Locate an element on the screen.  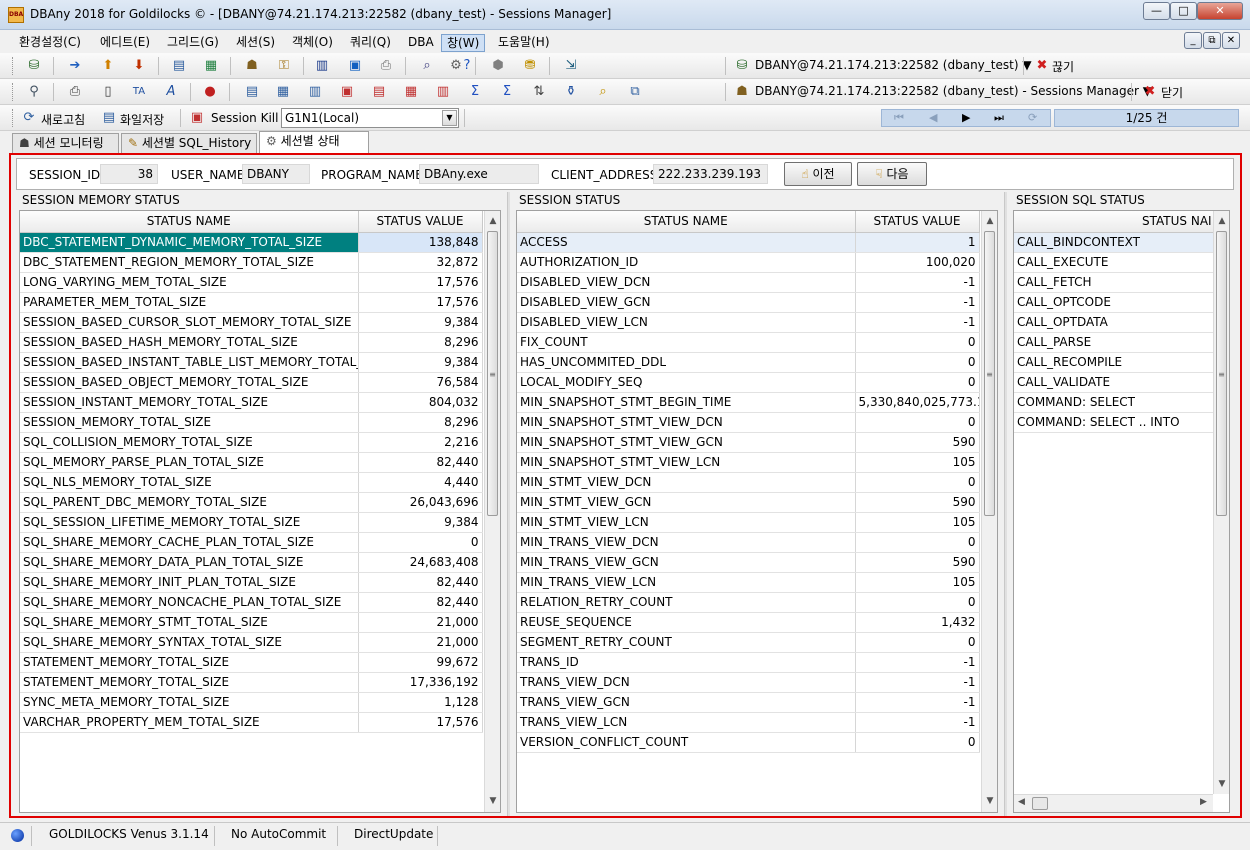
lock-icon: ⚿ is located at coordinates (284, 66).